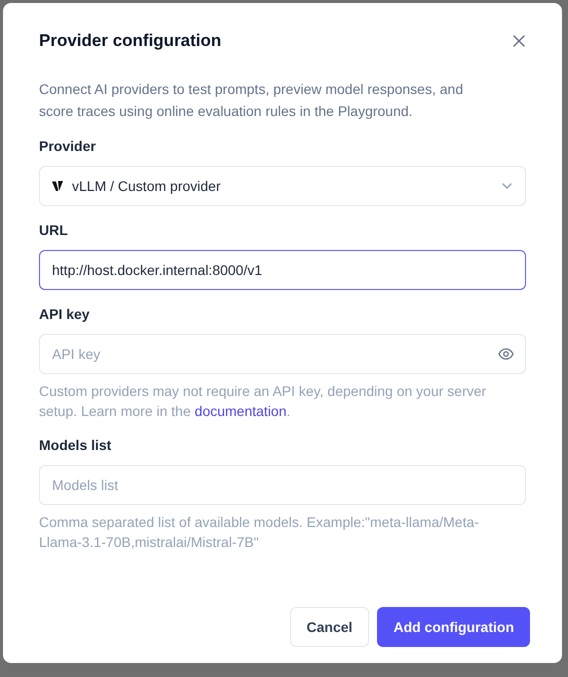  I want to click on field-label: Provider, so click(68, 146).